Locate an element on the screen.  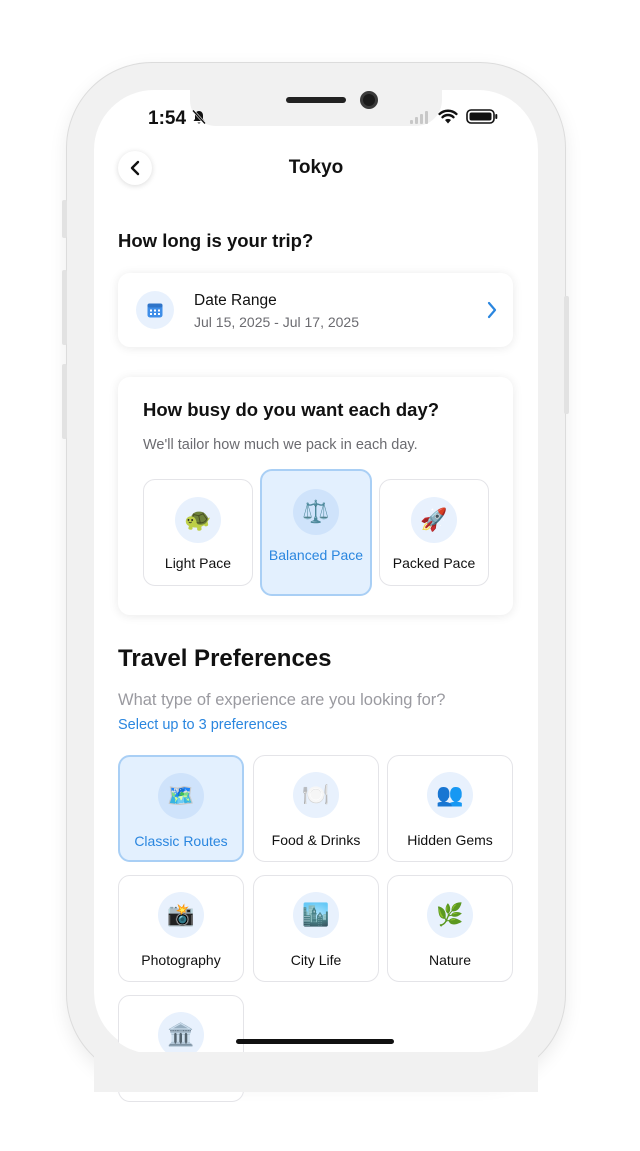
rocket-icon: 🚀 is located at coordinates (434, 520).